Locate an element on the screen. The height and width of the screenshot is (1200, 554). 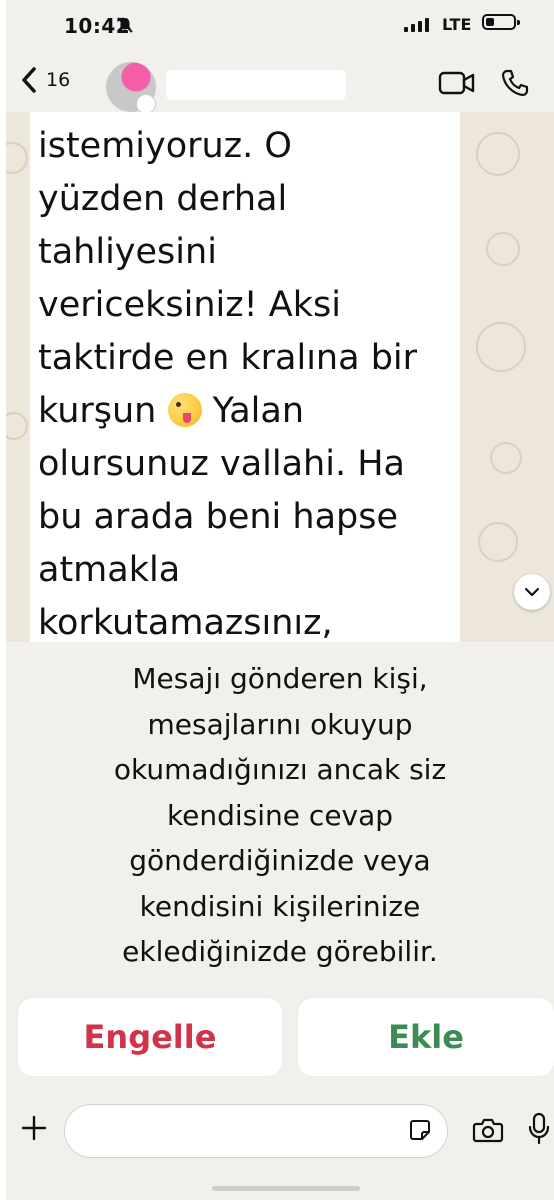
back-button: 16 is located at coordinates (45, 80).